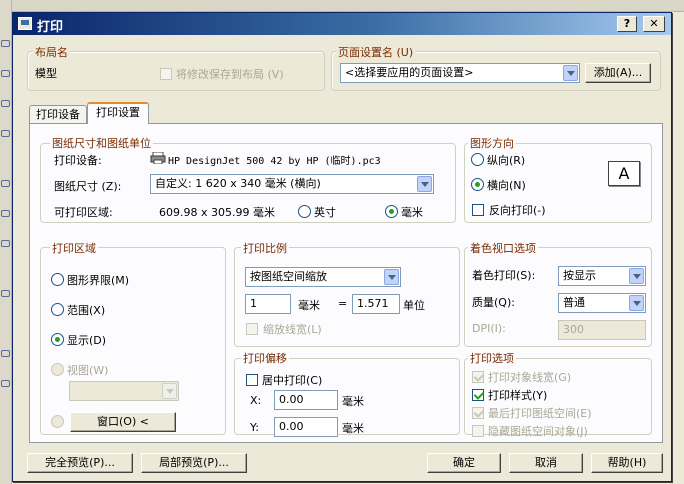 The height and width of the screenshot is (484, 684). What do you see at coordinates (489, 328) in the screenshot?
I see `dpi-label: DPI(I):` at bounding box center [489, 328].